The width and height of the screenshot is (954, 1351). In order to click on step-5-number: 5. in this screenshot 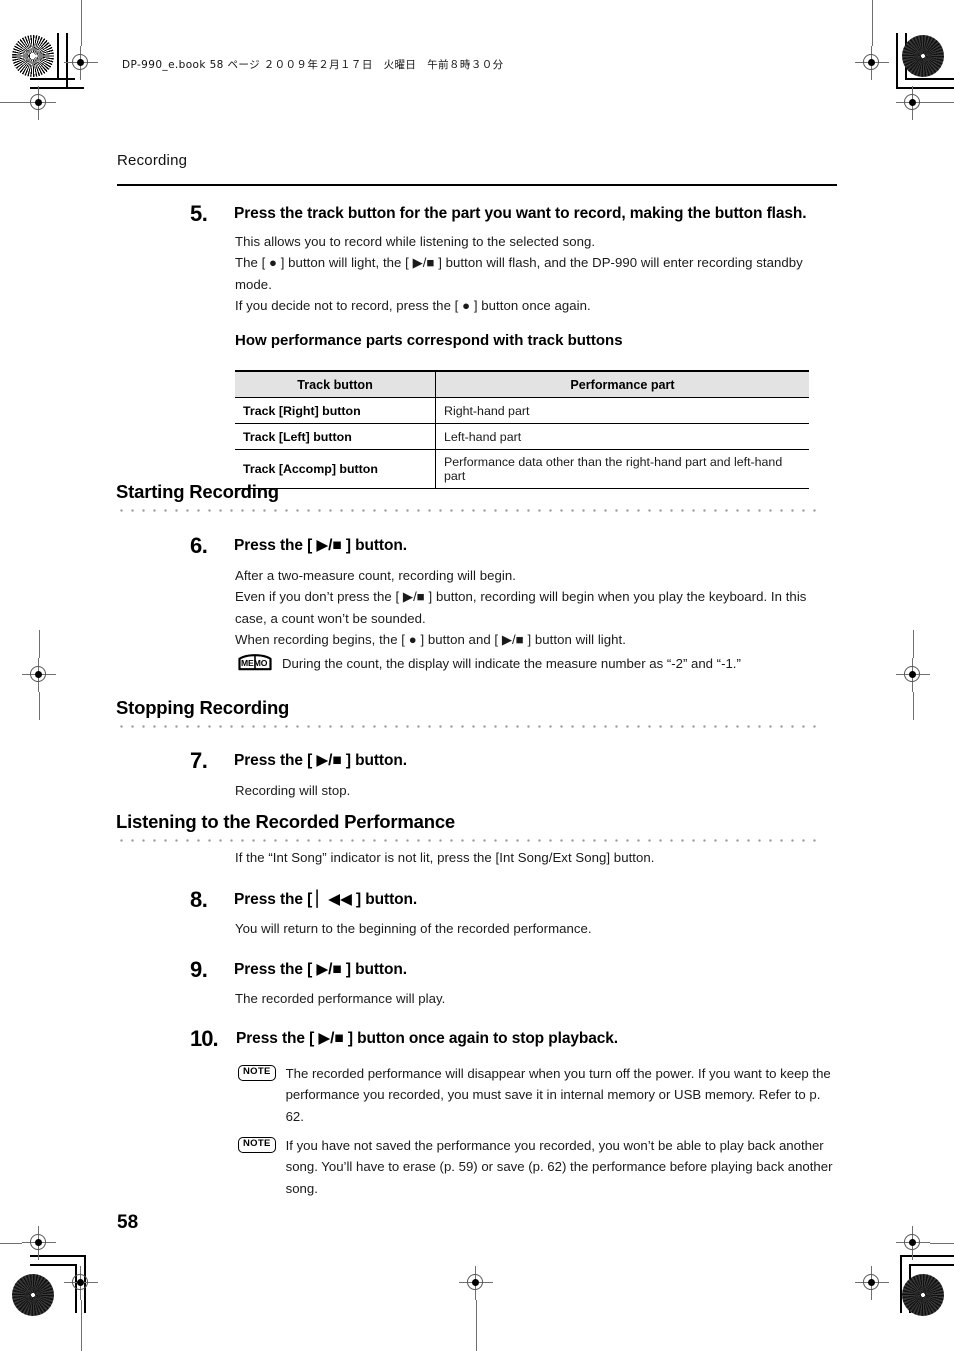, I will do `click(199, 213)`.